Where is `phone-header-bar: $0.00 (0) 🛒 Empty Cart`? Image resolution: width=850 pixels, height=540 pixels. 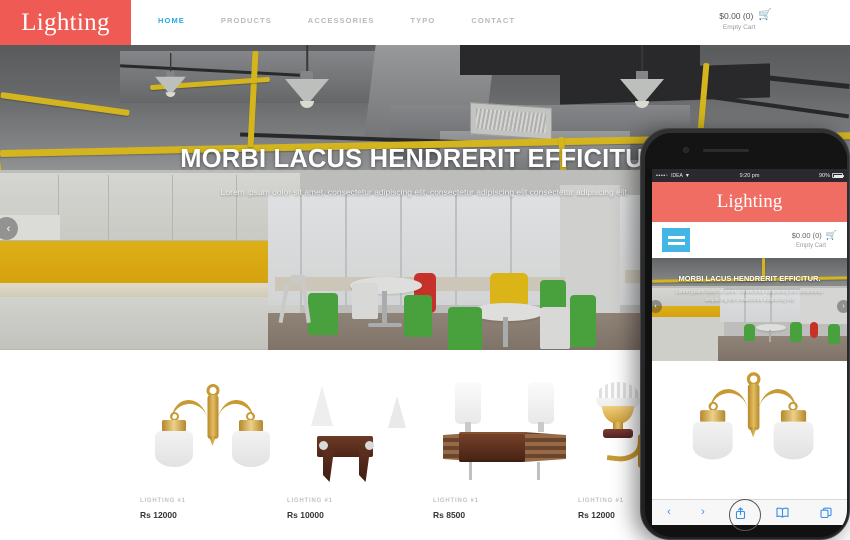
phone-header-bar: $0.00 (0) 🛒 Empty Cart is located at coordinates (749, 240).